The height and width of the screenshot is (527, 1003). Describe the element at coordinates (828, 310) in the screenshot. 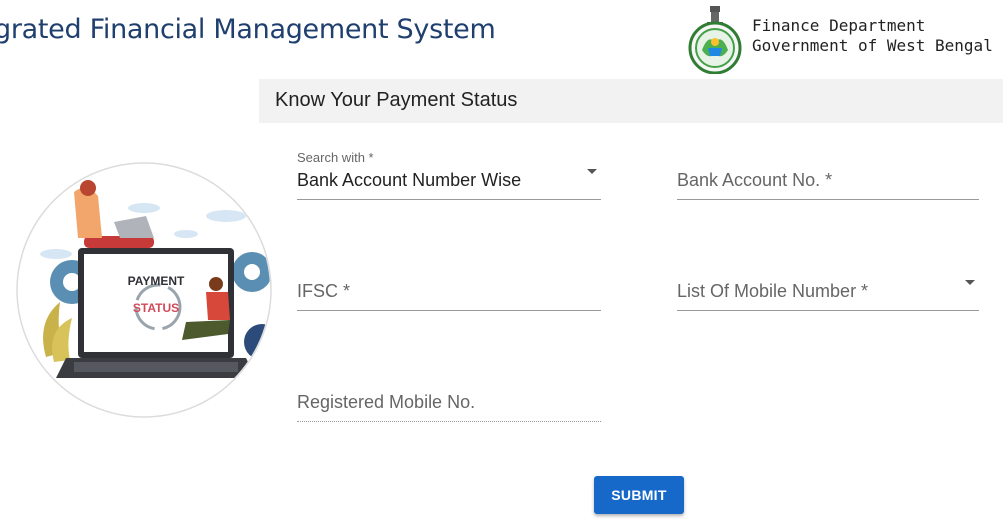

I see `mobile-list-underline` at that location.